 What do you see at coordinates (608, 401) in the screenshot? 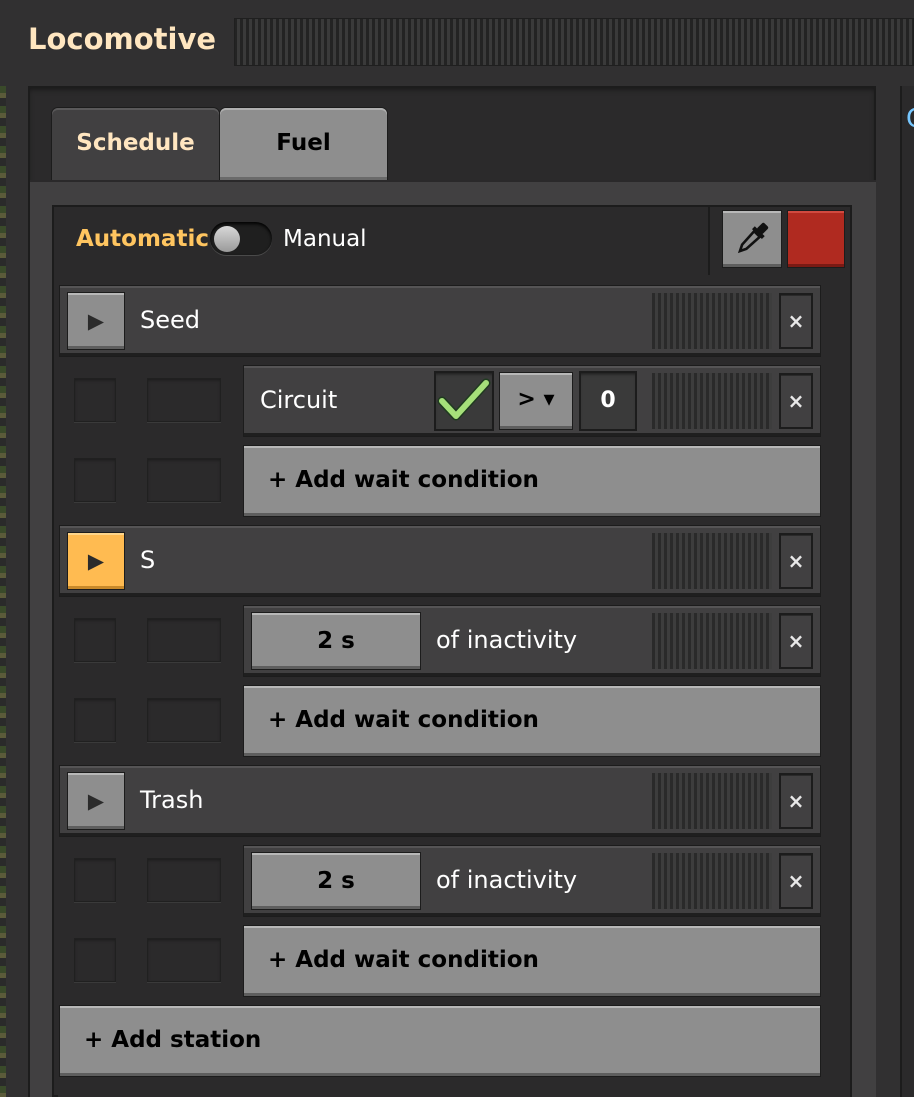
I see `constant-field: 0` at bounding box center [608, 401].